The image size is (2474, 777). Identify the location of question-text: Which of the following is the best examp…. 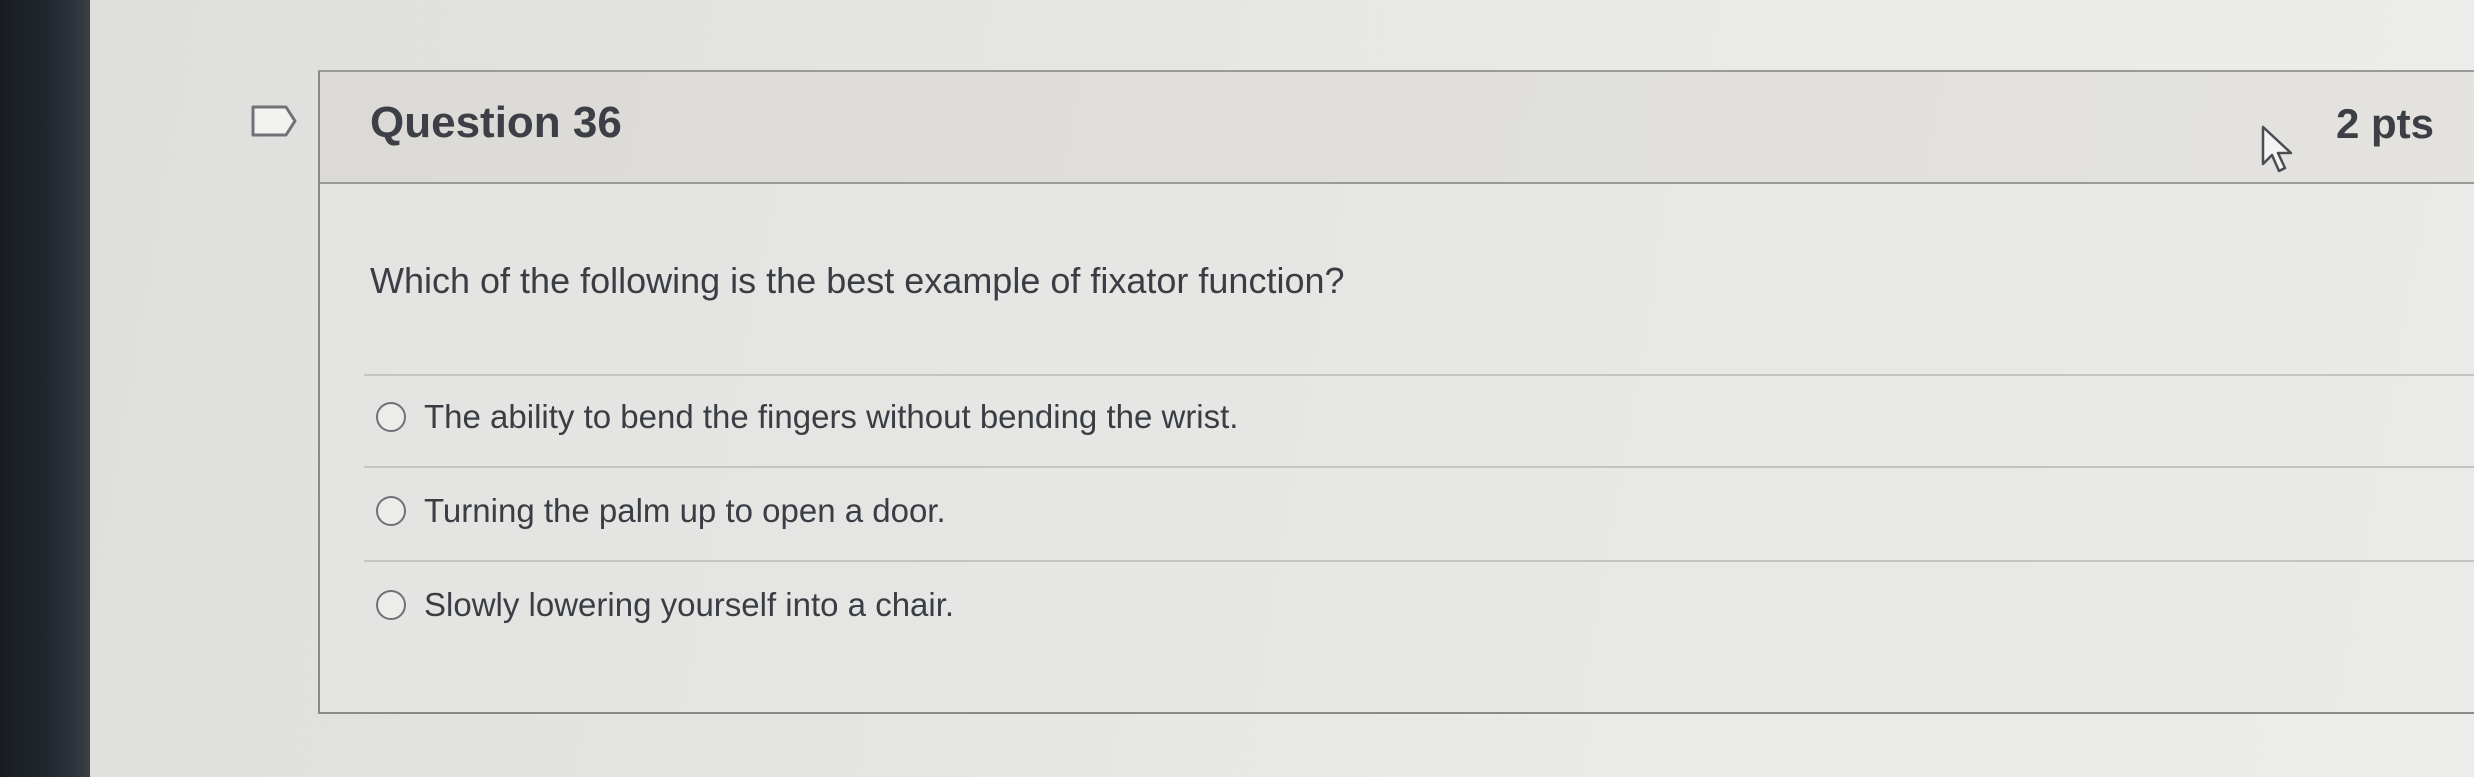
(857, 280).